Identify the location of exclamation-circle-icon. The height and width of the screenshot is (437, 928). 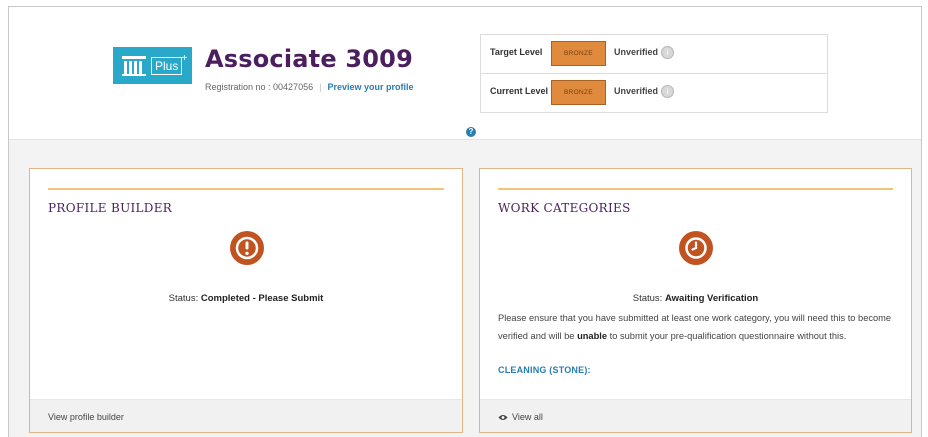
(247, 248).